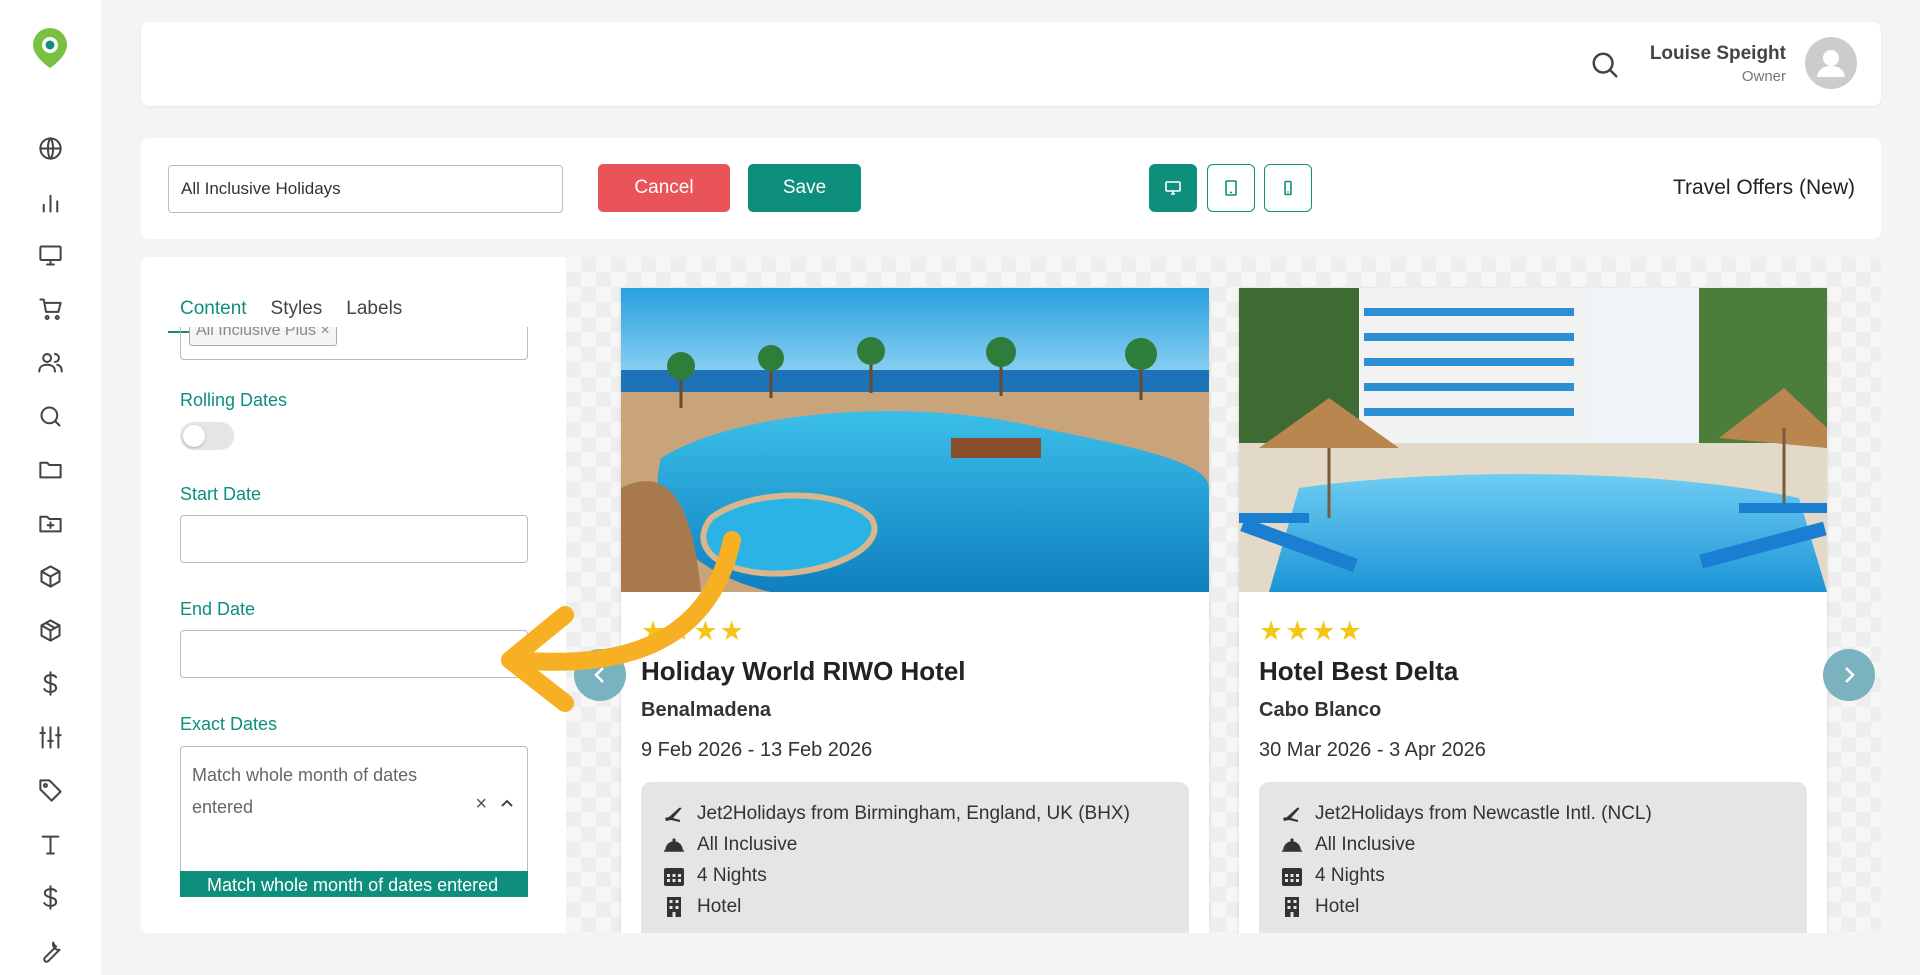 This screenshot has height=975, width=1920. I want to click on clear-icon: ×, so click(481, 804).